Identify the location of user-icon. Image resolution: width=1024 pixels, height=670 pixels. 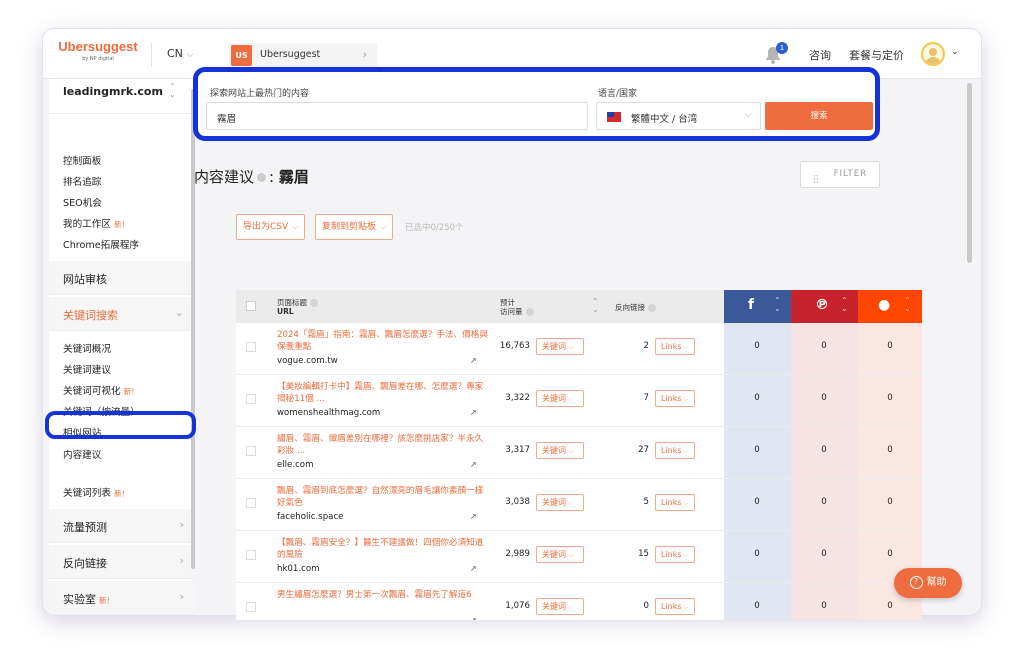
(933, 56).